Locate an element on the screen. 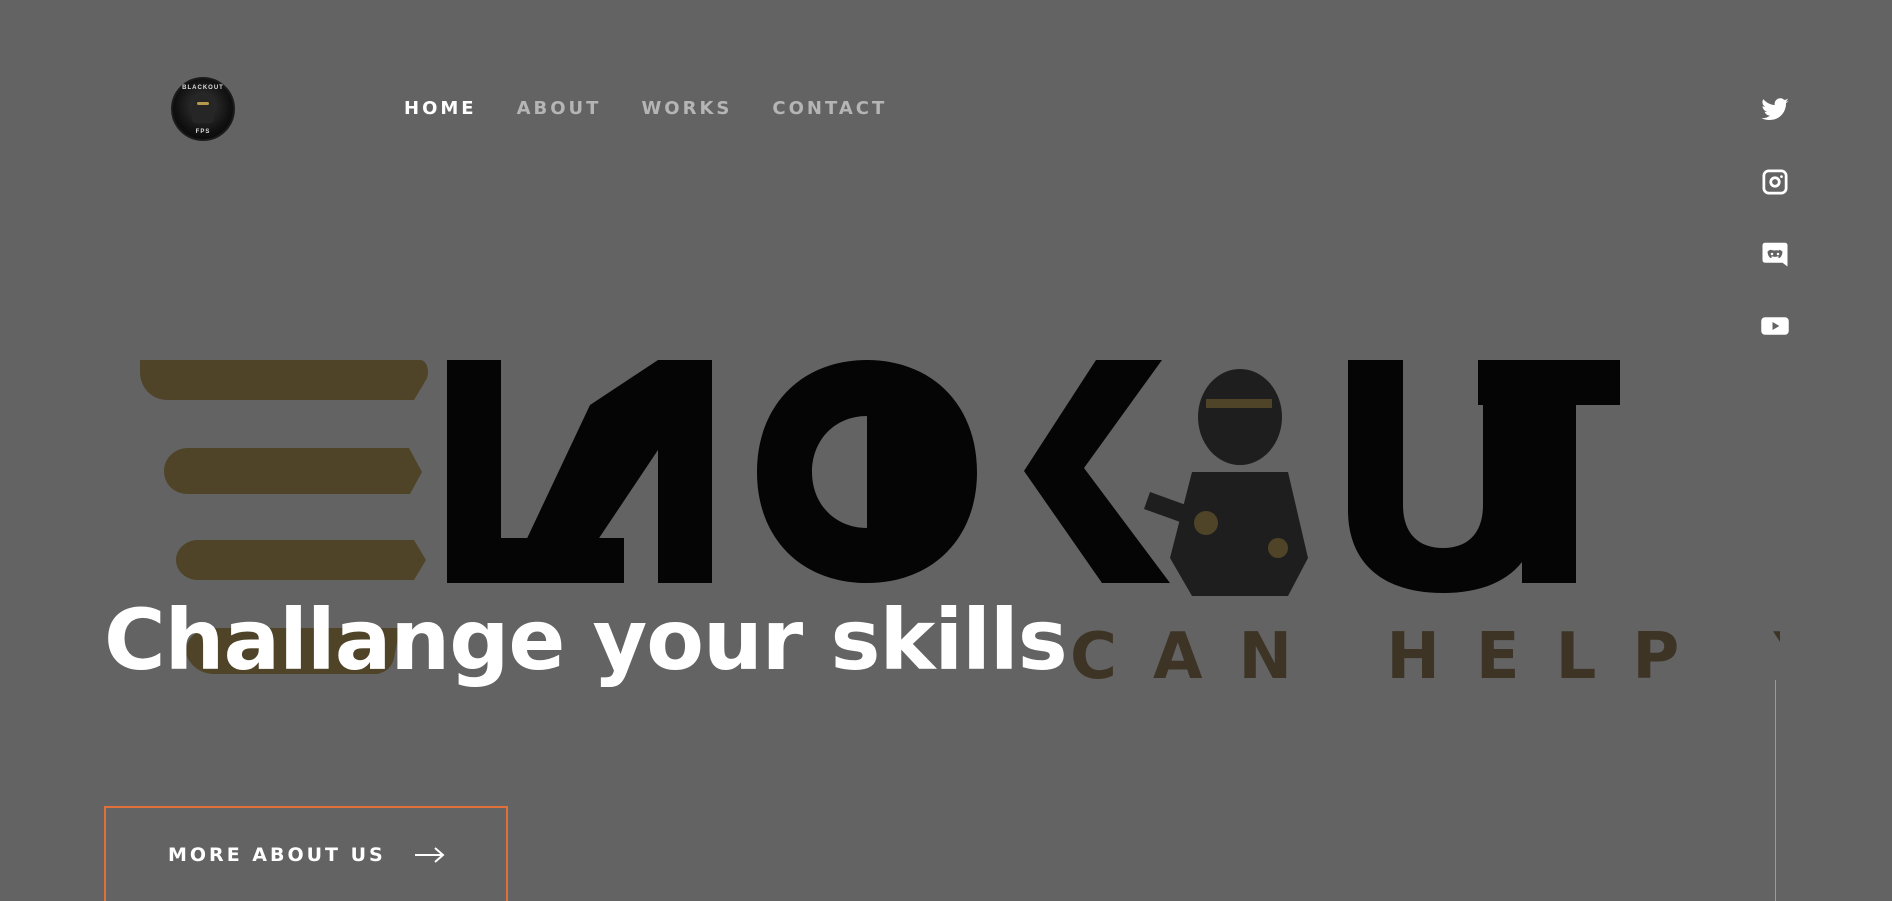 The width and height of the screenshot is (1892, 901). nav-home: HOME is located at coordinates (440, 108).